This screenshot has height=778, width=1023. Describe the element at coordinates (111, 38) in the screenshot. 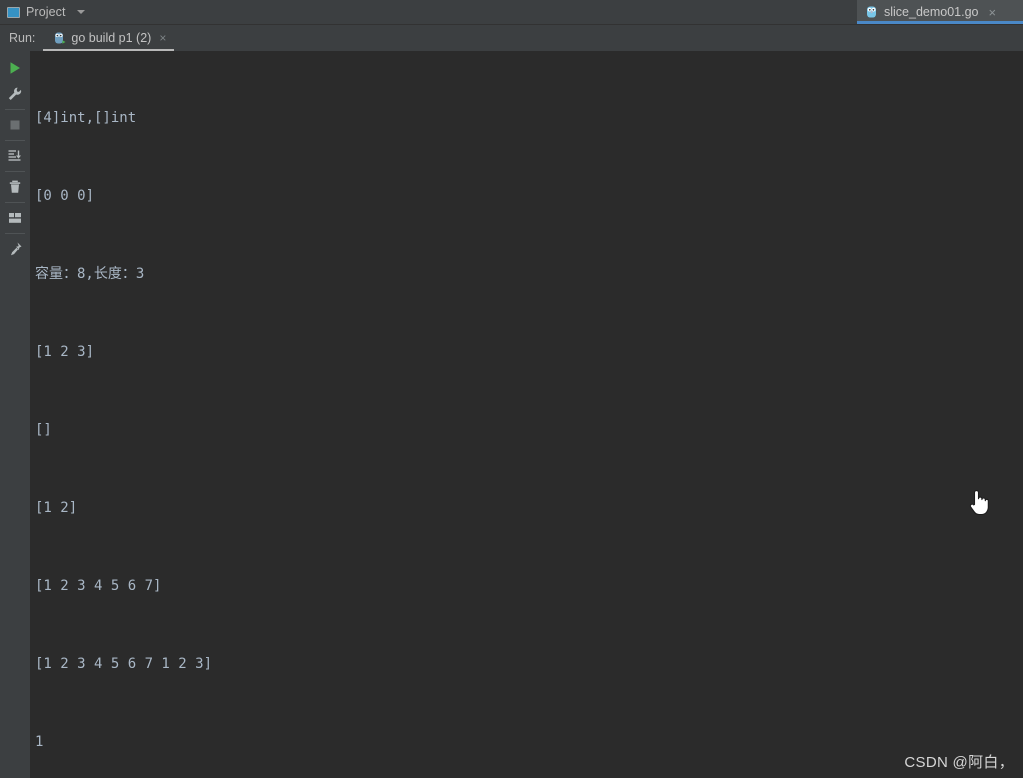

I see `run-configuration-label: go build p1 (2)` at that location.